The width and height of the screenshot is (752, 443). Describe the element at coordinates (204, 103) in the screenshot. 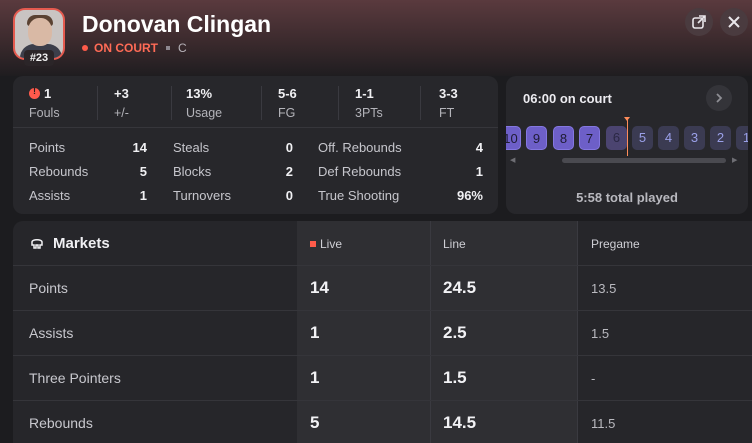

I see `stat-usage: 13% Usage` at that location.